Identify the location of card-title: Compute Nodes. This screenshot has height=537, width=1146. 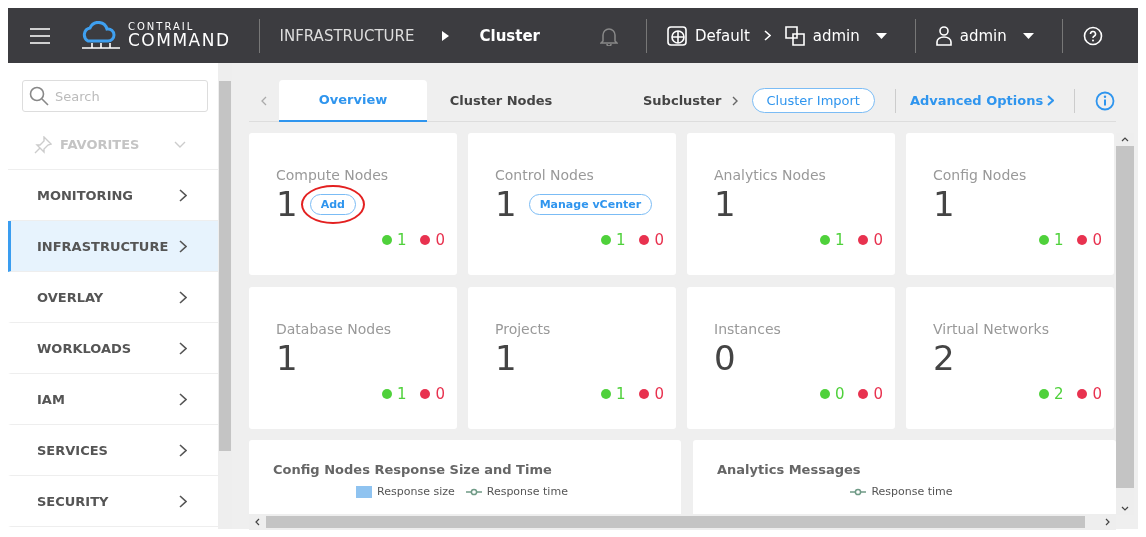
(333, 175).